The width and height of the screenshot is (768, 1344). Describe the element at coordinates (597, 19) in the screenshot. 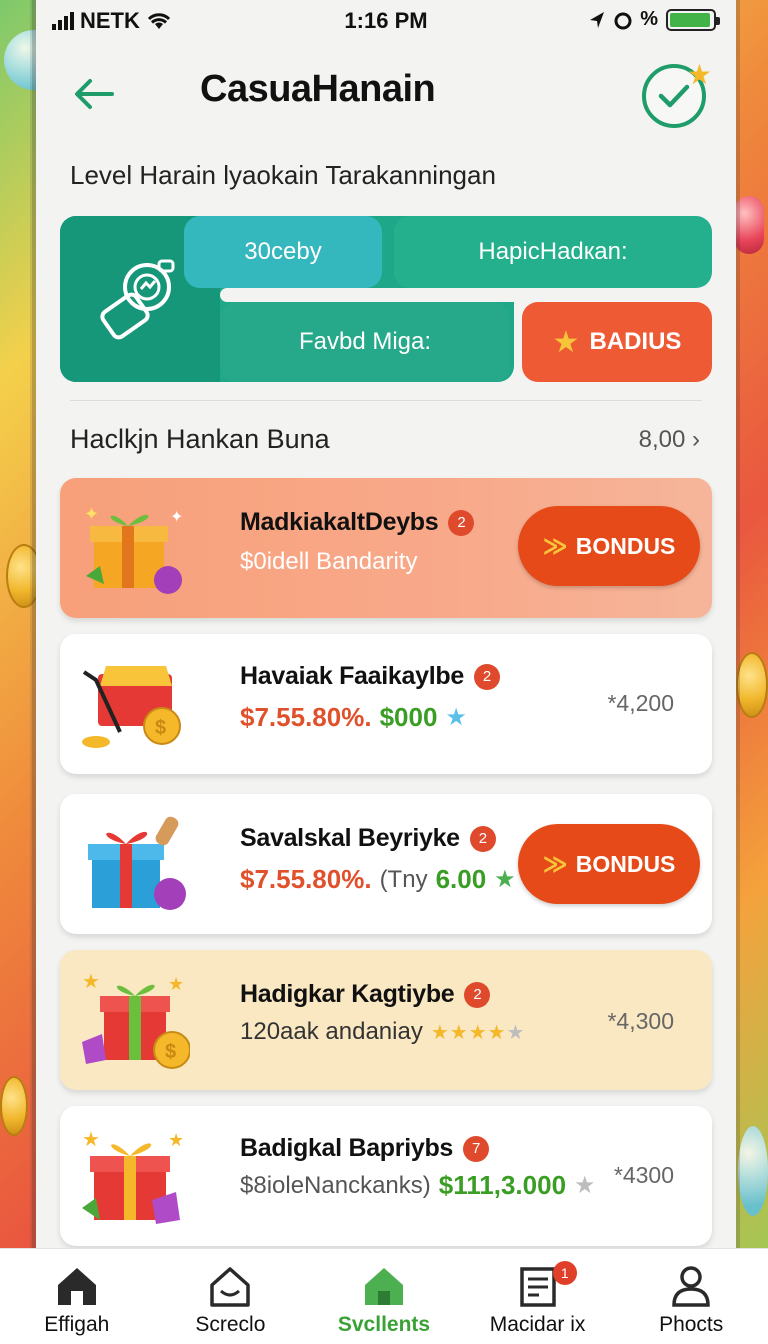

I see `location-icon` at that location.